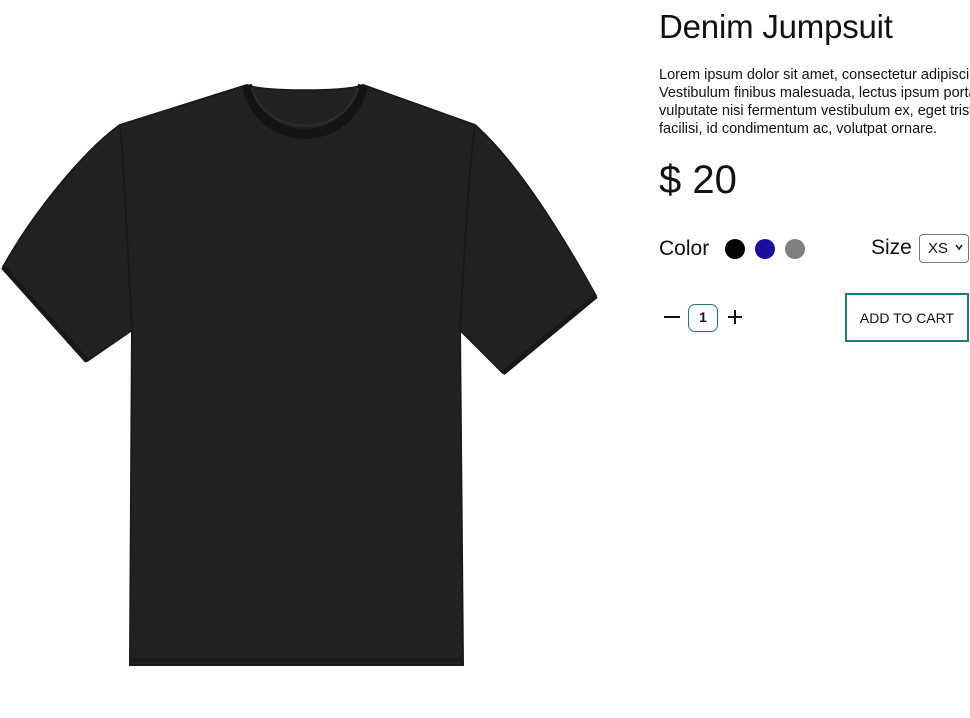 This screenshot has width=970, height=718. Describe the element at coordinates (776, 26) in the screenshot. I see `product-title: Denim Jumpsuit` at that location.